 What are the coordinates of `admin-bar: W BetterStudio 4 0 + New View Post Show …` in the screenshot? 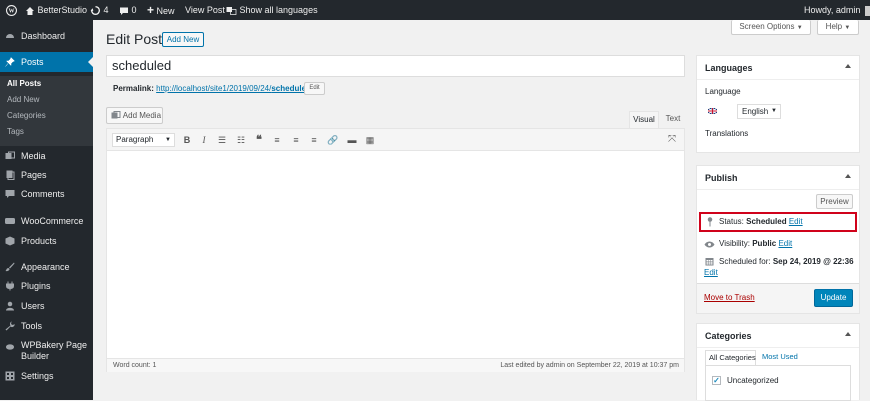 It's located at (435, 10).